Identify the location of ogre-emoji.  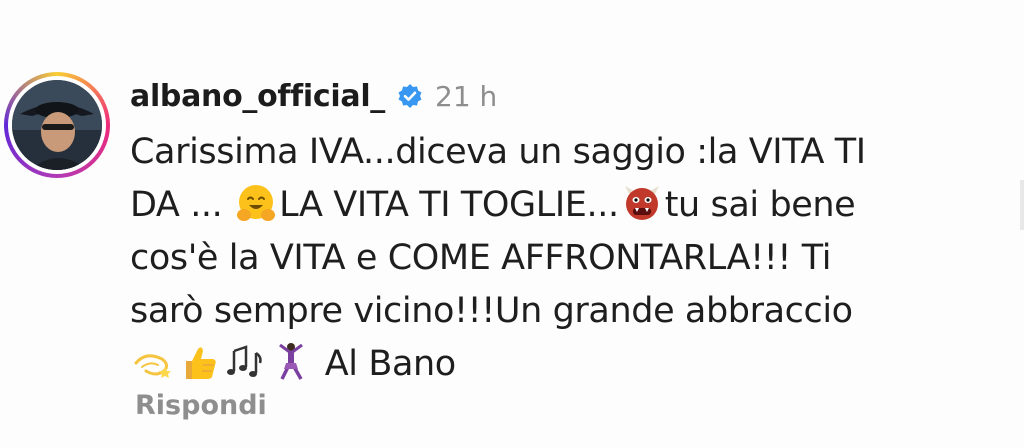
(641, 203).